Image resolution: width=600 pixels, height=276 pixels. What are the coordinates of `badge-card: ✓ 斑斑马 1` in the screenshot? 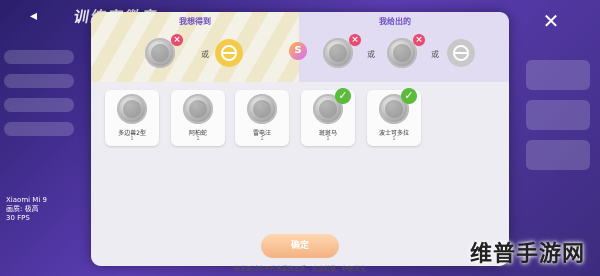 It's located at (328, 117).